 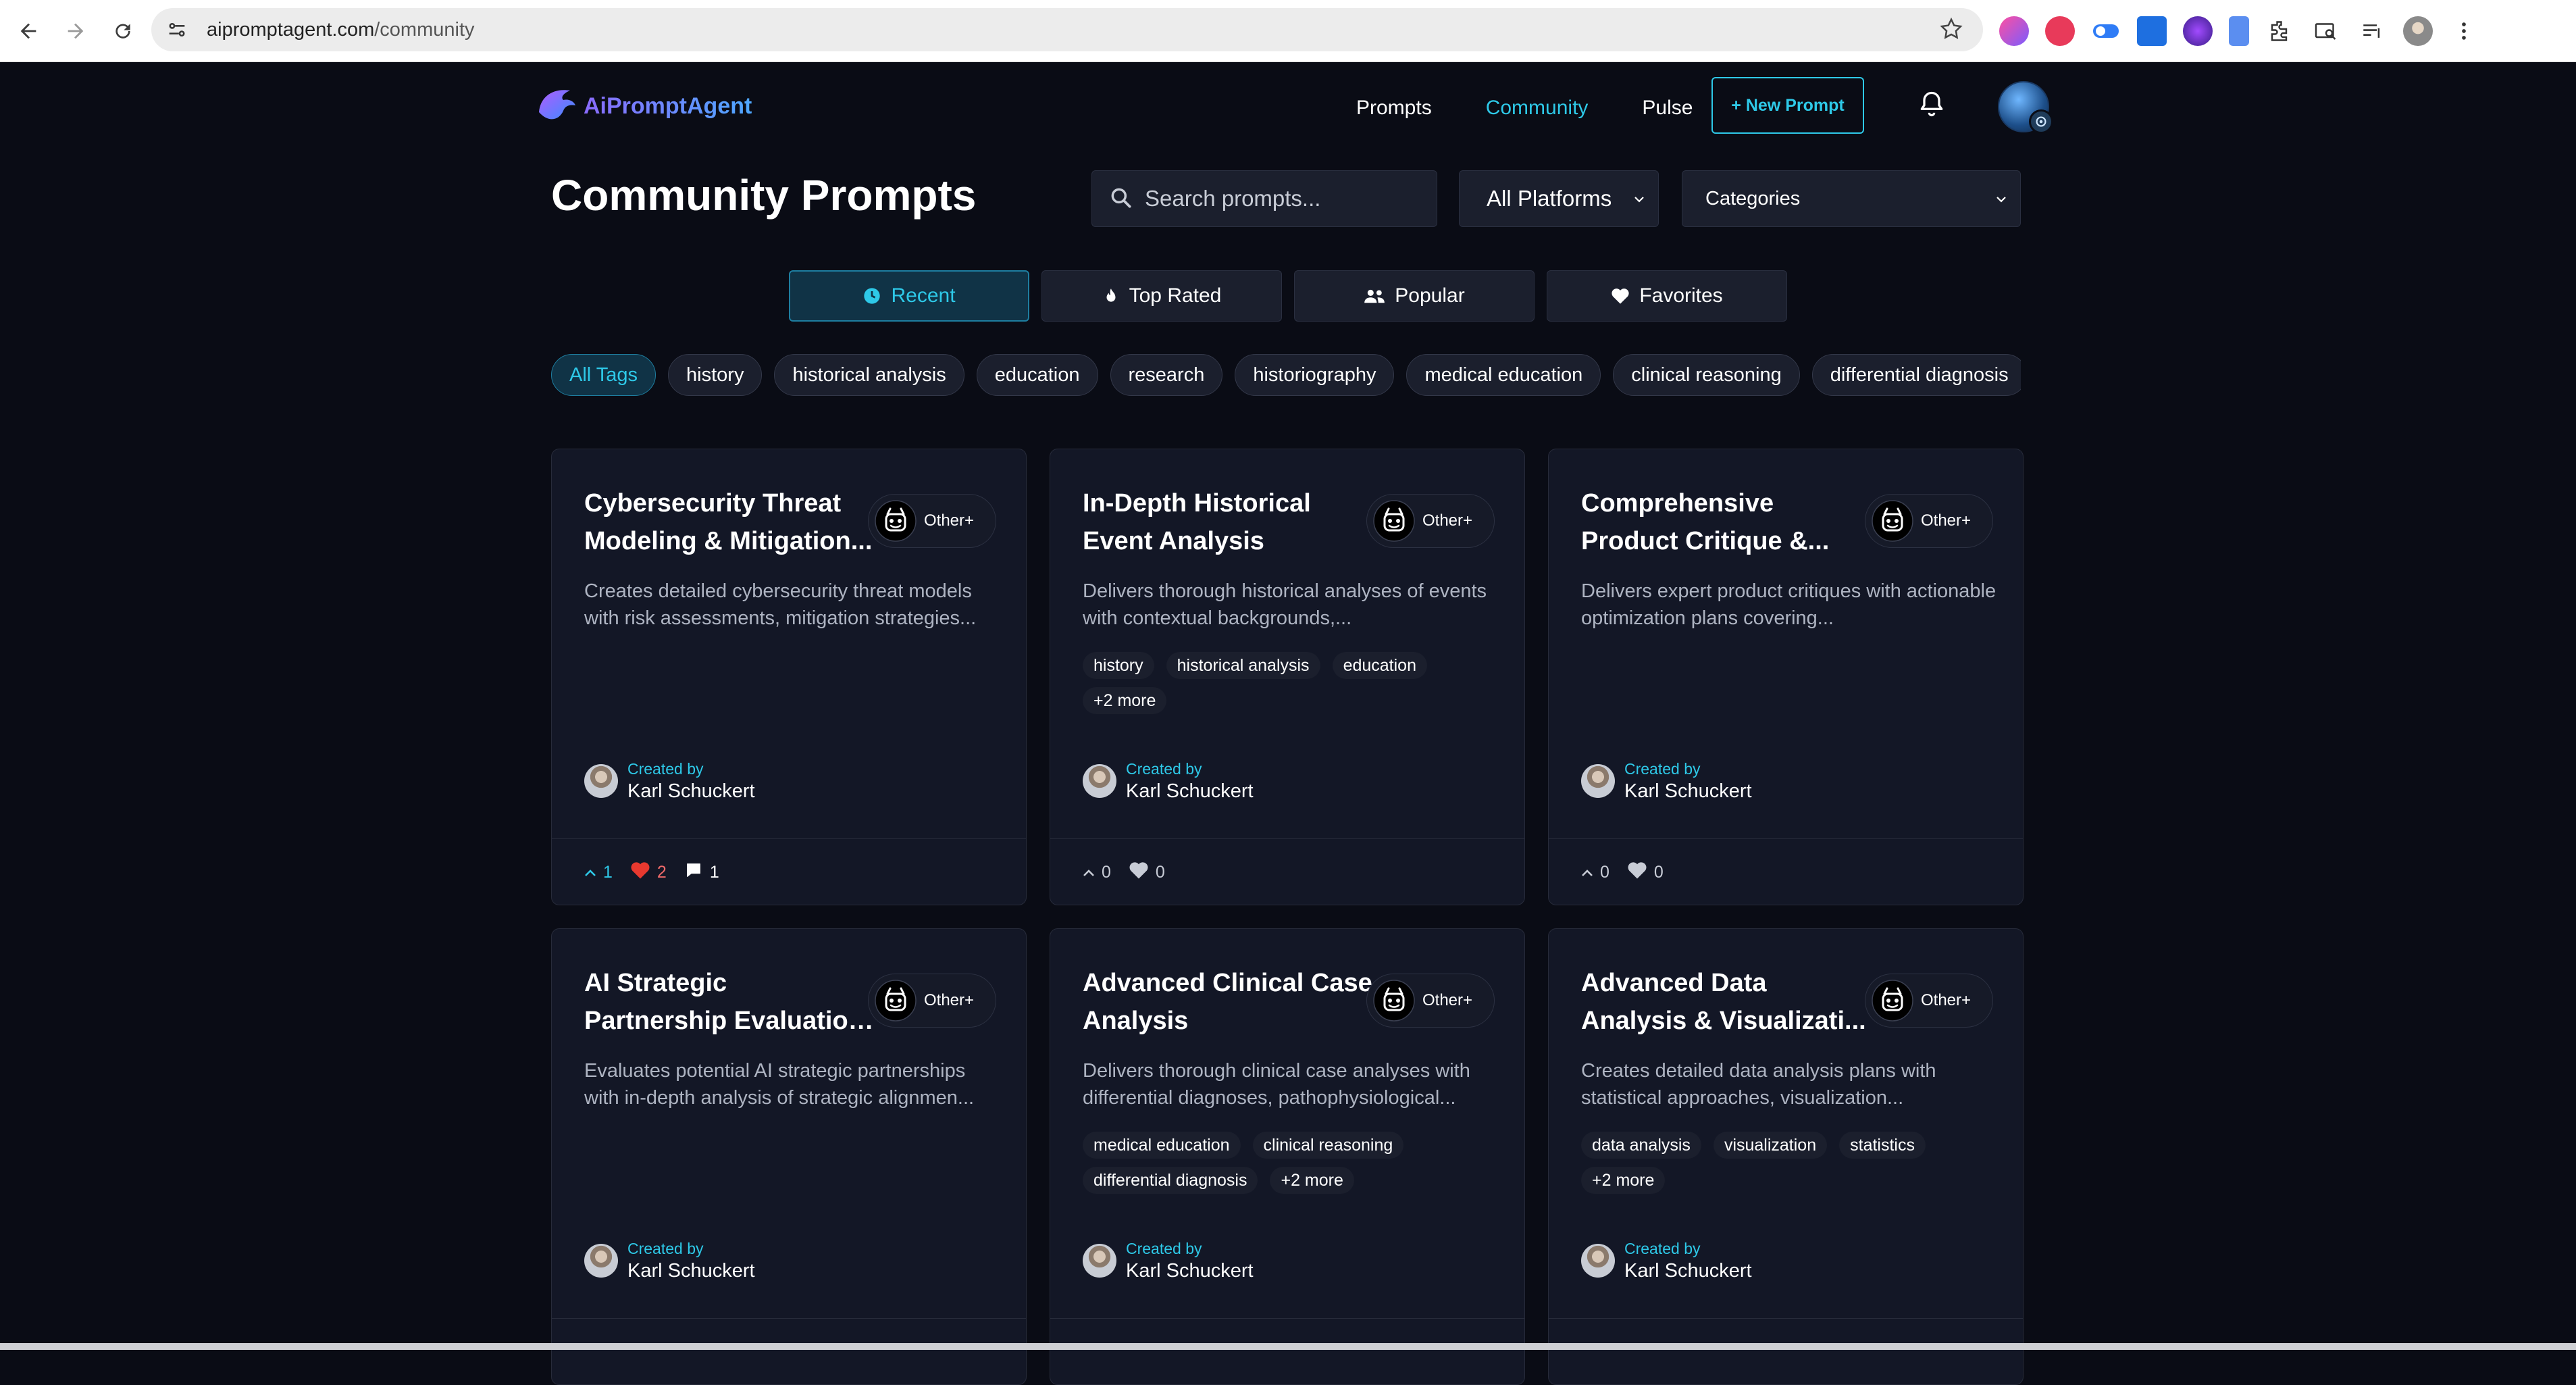 I want to click on tag-differential-diagnosis: differential diagnosis, so click(x=1916, y=375).